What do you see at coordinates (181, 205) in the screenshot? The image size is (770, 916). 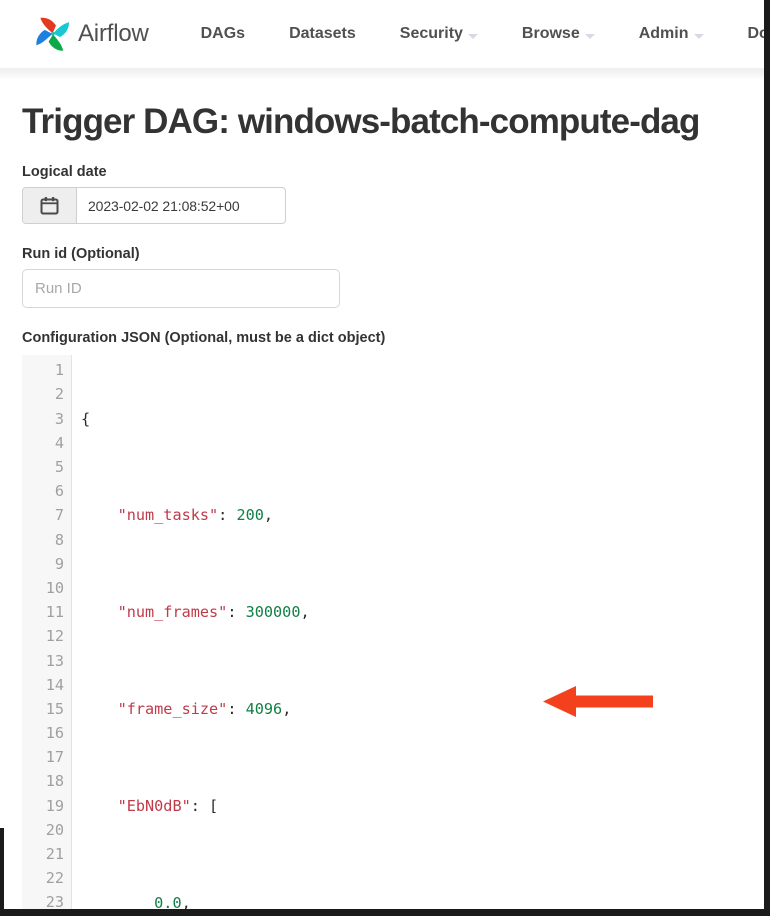 I see `logical-date-value: 2023-02-02 21:08:52+00` at bounding box center [181, 205].